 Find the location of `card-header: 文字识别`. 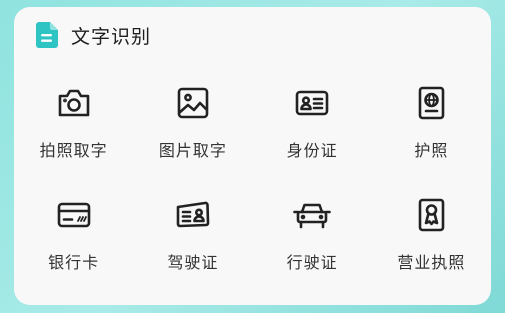

card-header: 文字识别 is located at coordinates (93, 35).